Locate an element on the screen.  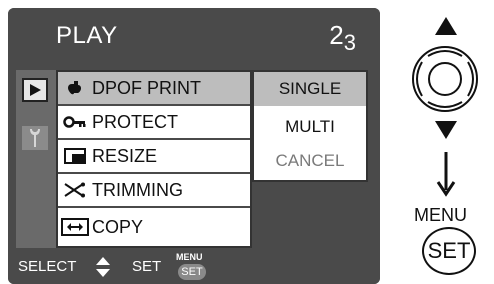
tab-setup is located at coordinates (35, 138).